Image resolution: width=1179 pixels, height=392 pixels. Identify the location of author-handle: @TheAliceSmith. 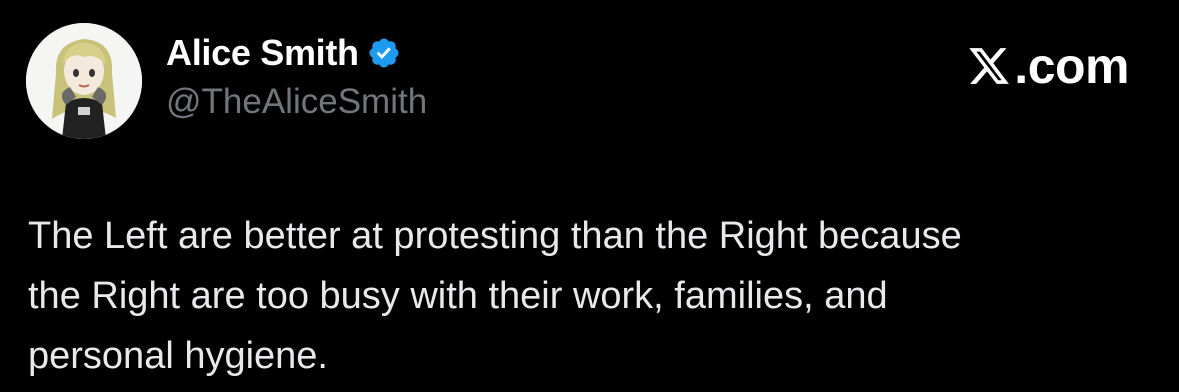
(296, 102).